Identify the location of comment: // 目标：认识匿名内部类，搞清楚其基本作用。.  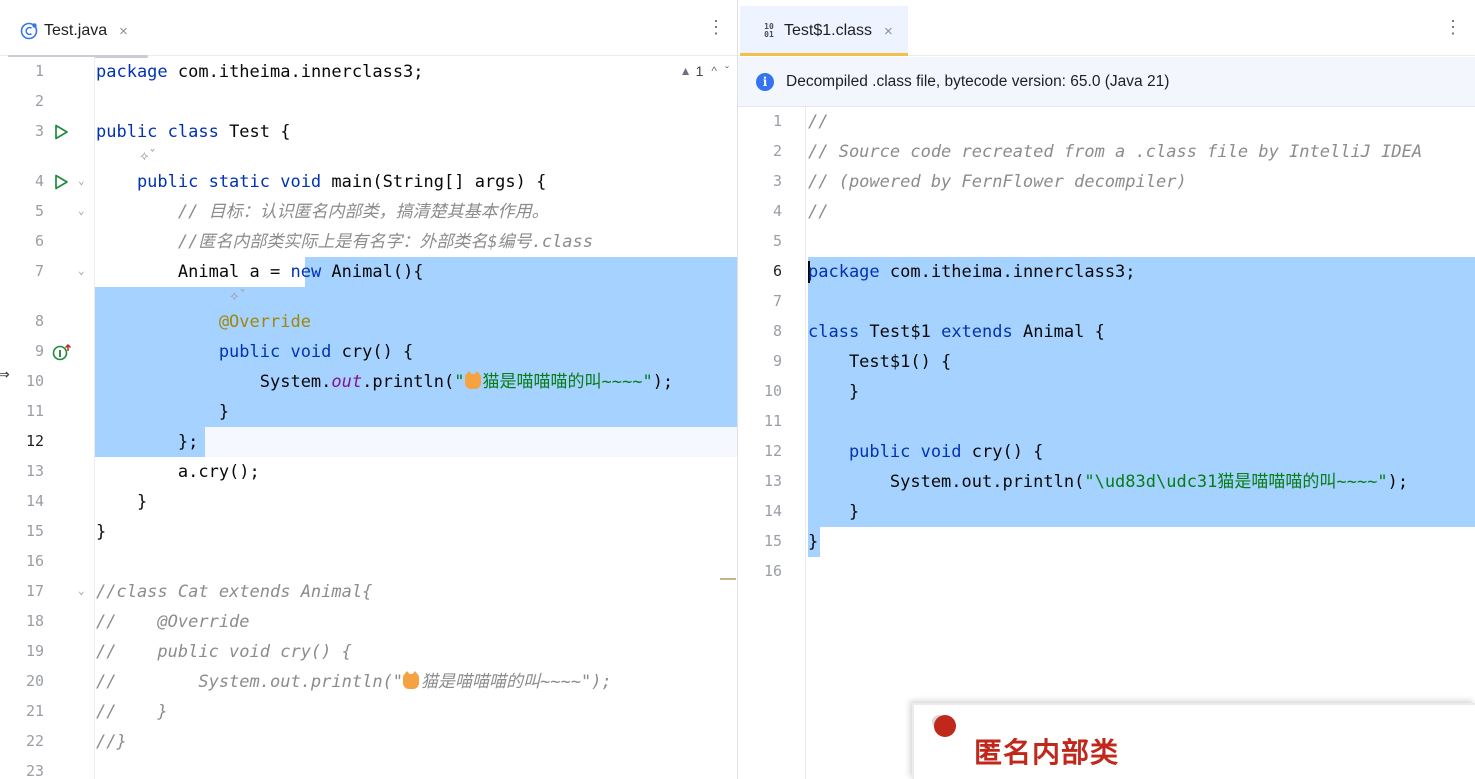
(322, 212).